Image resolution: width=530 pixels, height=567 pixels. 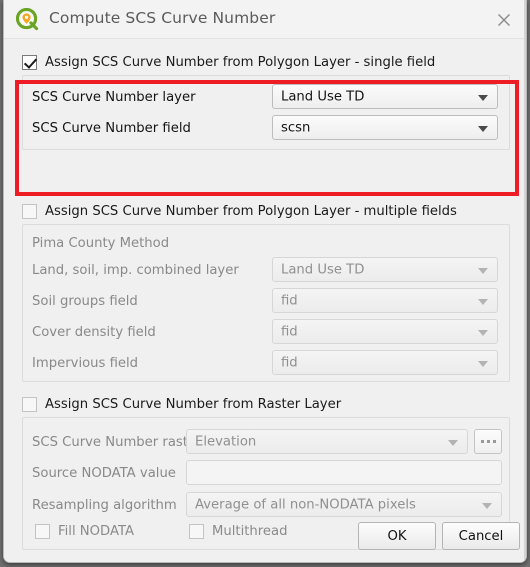 I want to click on checkbox-raster-layer, so click(x=29, y=404).